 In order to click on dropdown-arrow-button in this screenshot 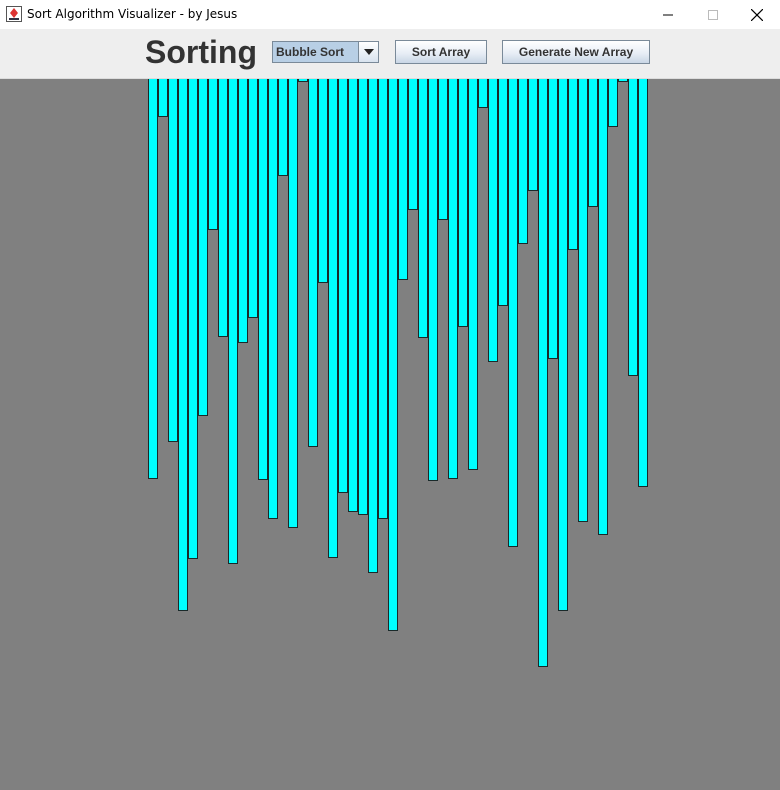, I will do `click(368, 52)`.